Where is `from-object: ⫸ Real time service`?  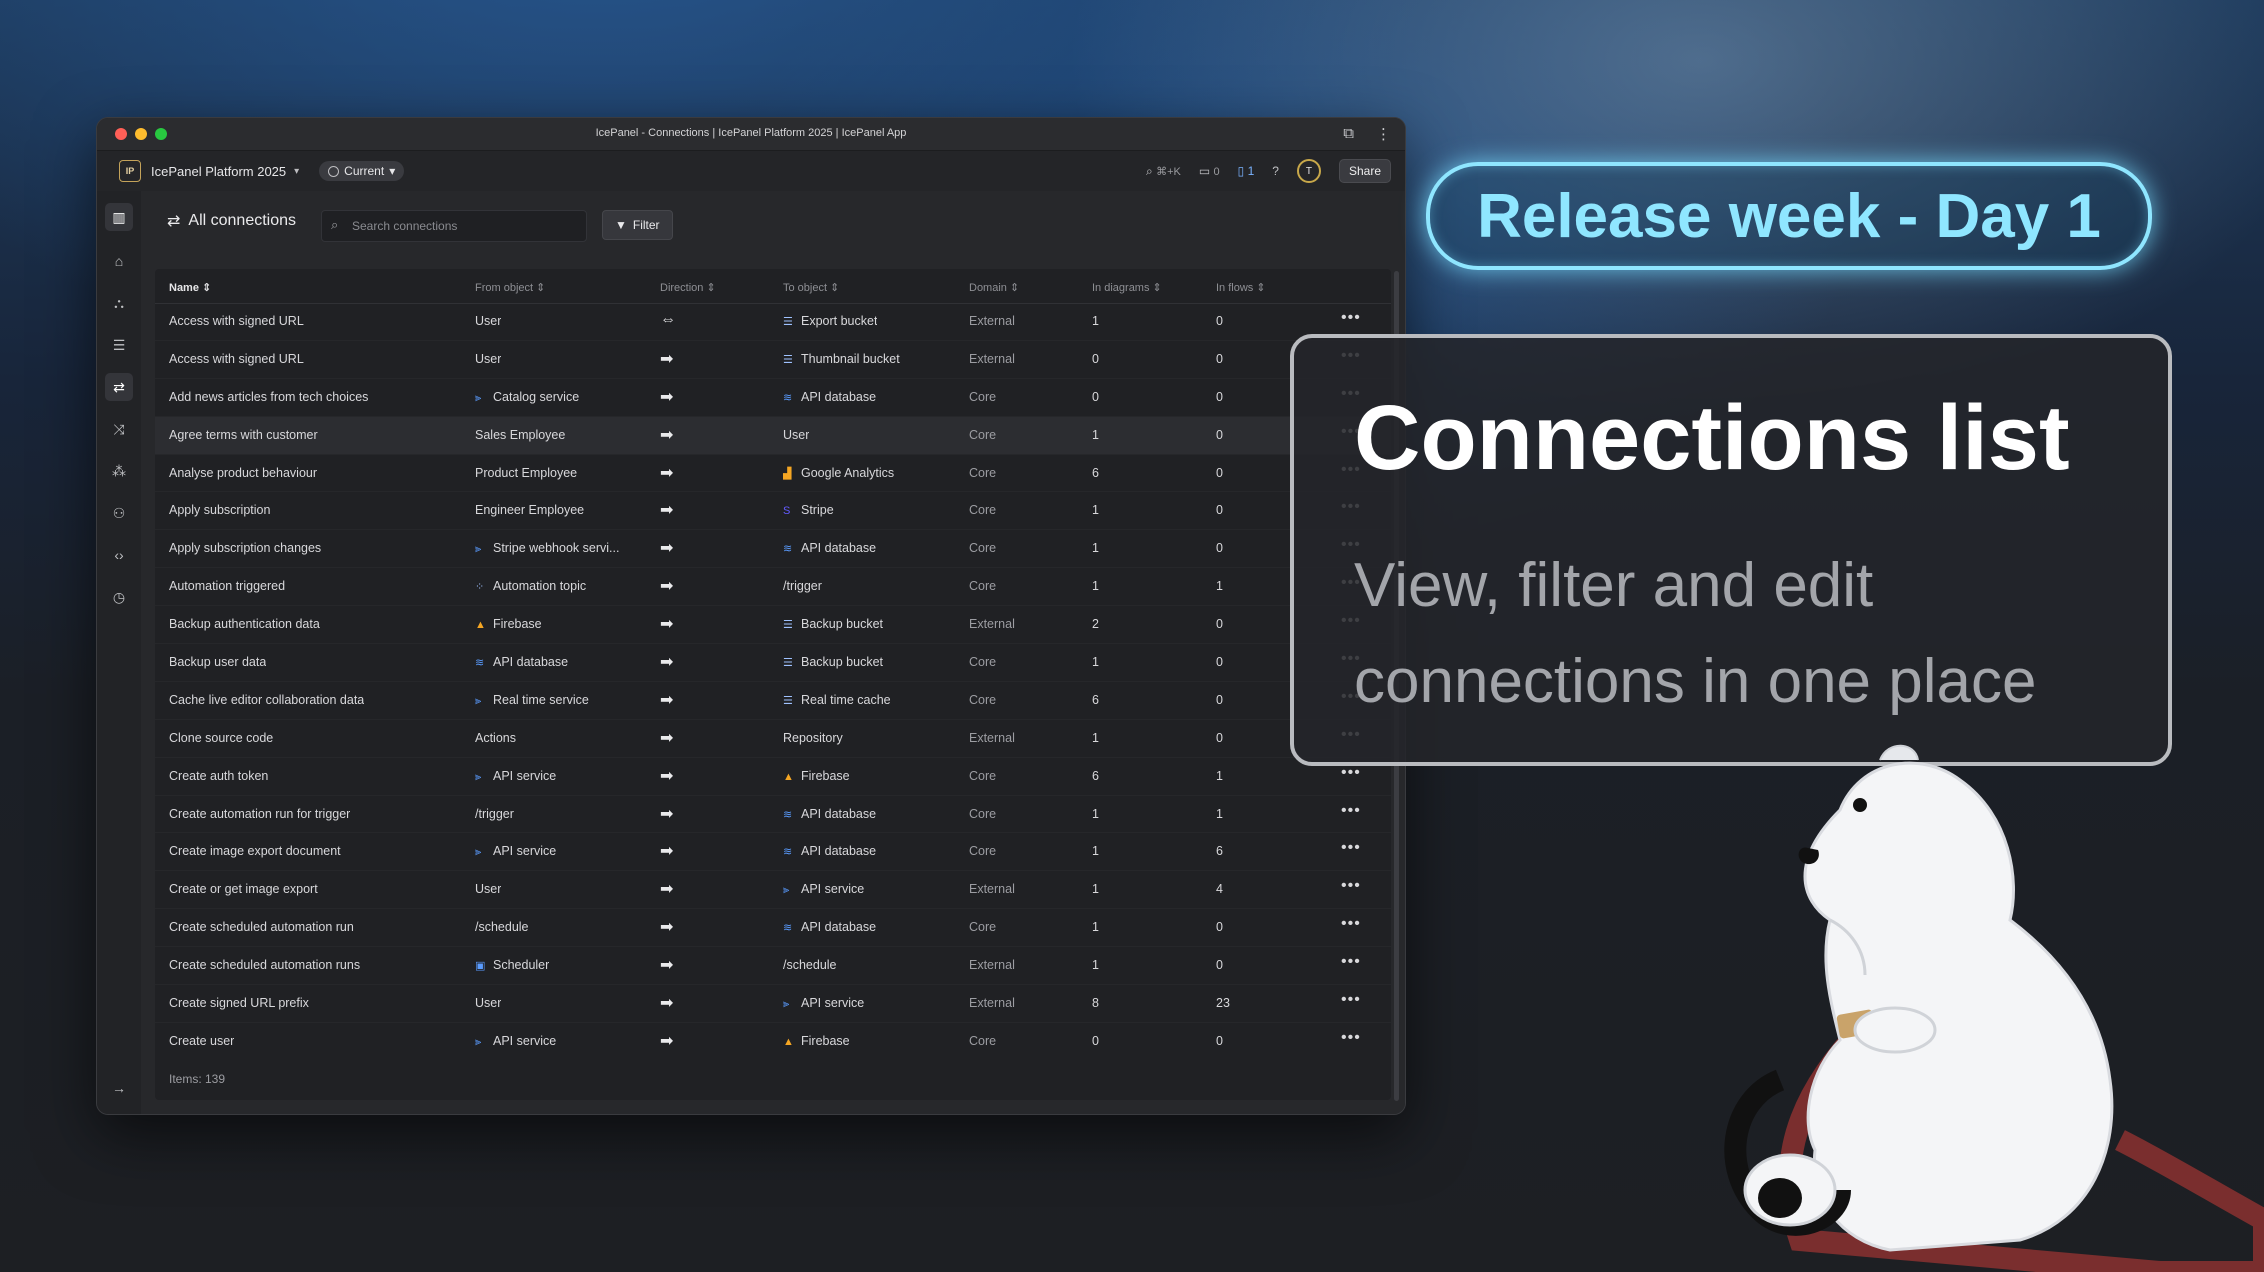 from-object: ⫸ Real time service is located at coordinates (532, 700).